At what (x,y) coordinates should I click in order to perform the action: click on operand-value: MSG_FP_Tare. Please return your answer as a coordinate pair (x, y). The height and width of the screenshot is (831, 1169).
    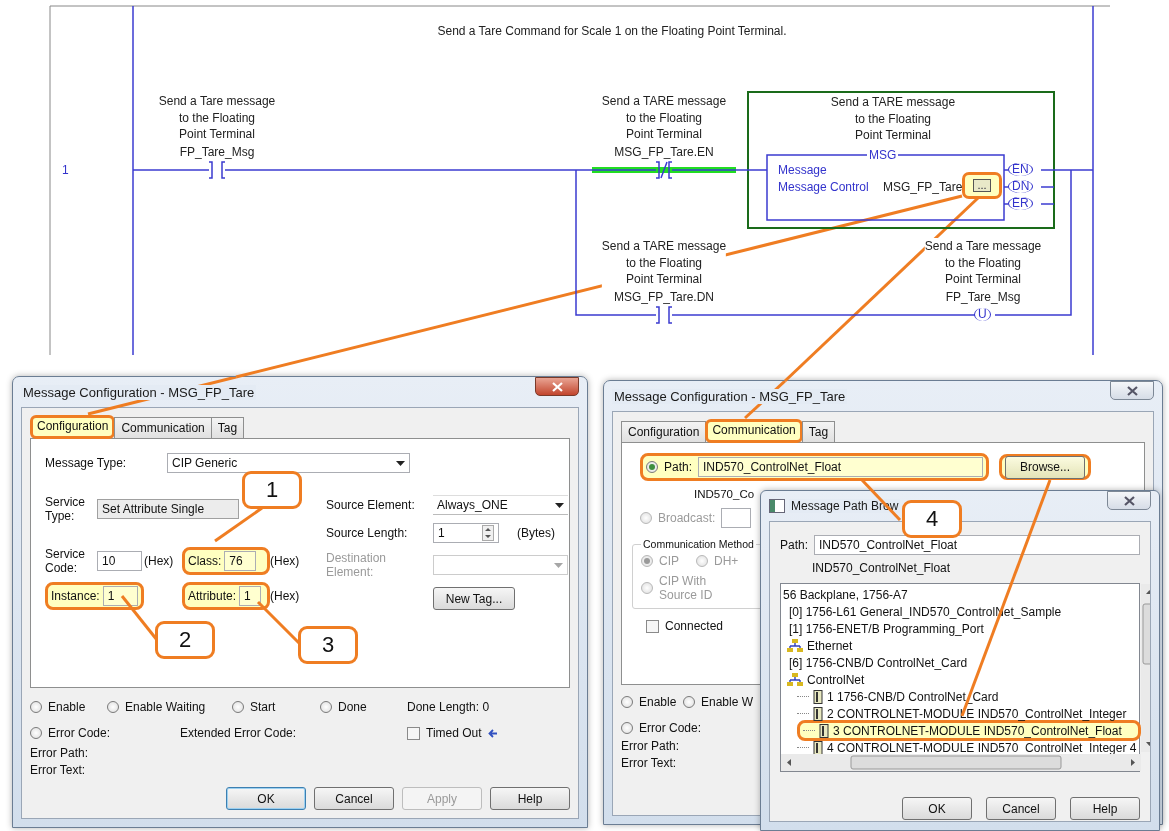
    Looking at the image, I should click on (923, 187).